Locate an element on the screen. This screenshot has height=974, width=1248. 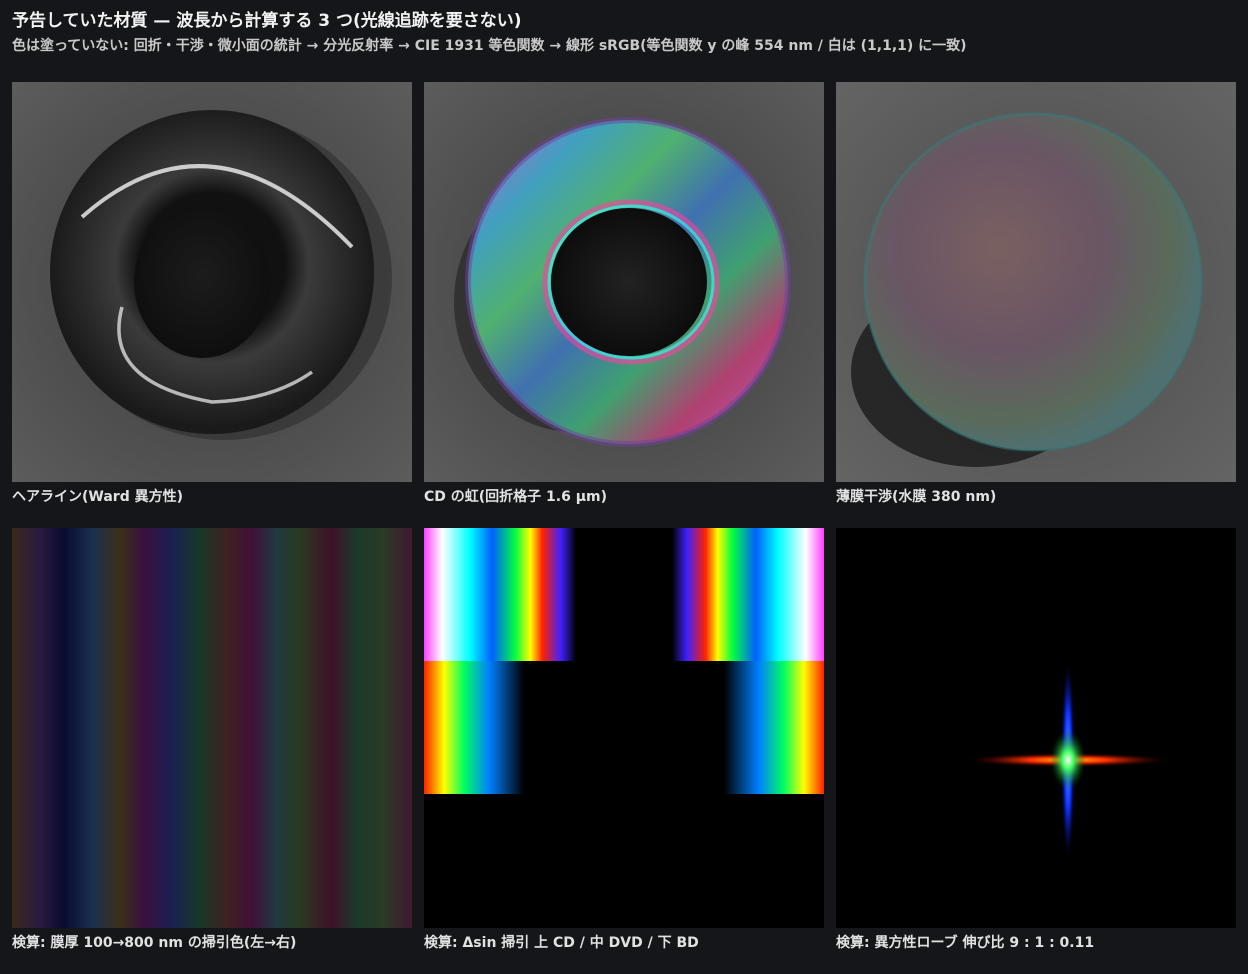
caption-thickness-sweep: 検算: 膜厚 100→800 nm の掃引色(左→右) is located at coordinates (154, 943).